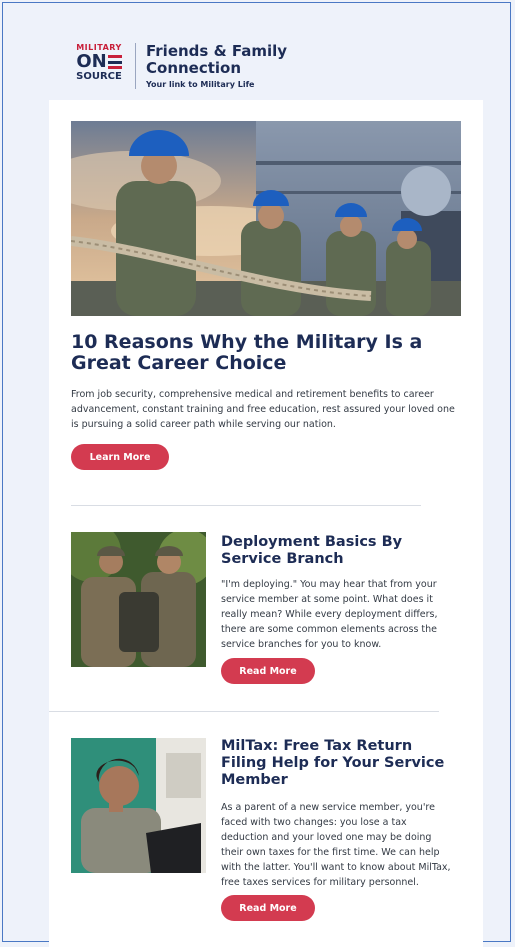 This screenshot has height=947, width=515. I want to click on deployment-title: Deployment Basics By Service Branch, so click(336, 551).